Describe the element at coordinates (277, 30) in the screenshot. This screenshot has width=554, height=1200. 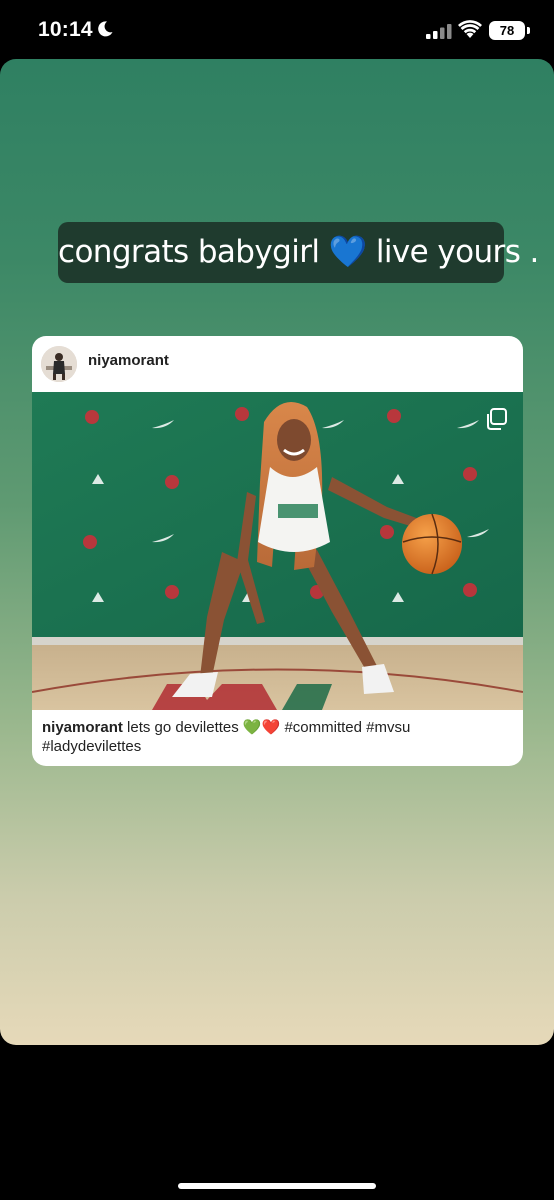
I see `status-bar: 10:14 78` at that location.